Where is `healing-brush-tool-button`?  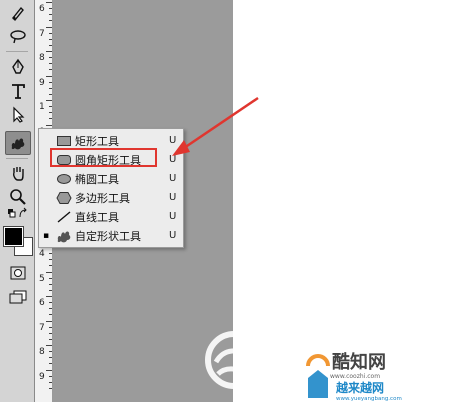
healing-brush-tool-button is located at coordinates (18, 13).